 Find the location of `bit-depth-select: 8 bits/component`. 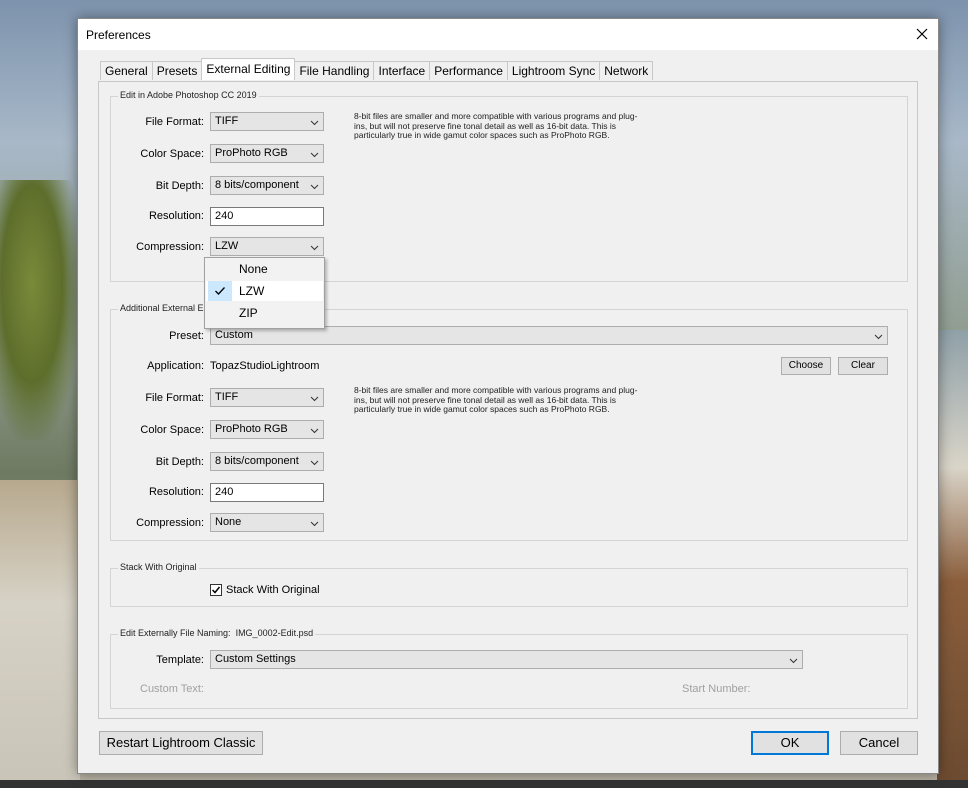

bit-depth-select: 8 bits/component is located at coordinates (267, 185).